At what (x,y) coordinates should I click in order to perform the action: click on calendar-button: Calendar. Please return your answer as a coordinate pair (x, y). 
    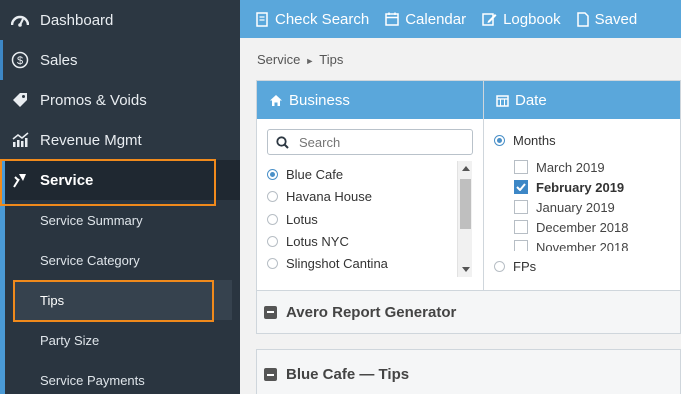
    Looking at the image, I should click on (425, 19).